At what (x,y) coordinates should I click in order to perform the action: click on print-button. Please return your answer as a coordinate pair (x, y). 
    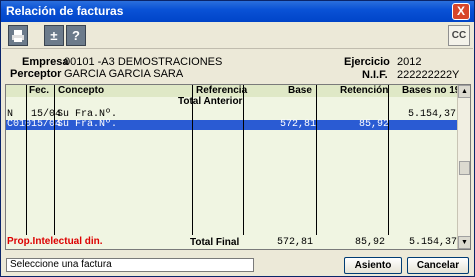
    Looking at the image, I should click on (18, 35).